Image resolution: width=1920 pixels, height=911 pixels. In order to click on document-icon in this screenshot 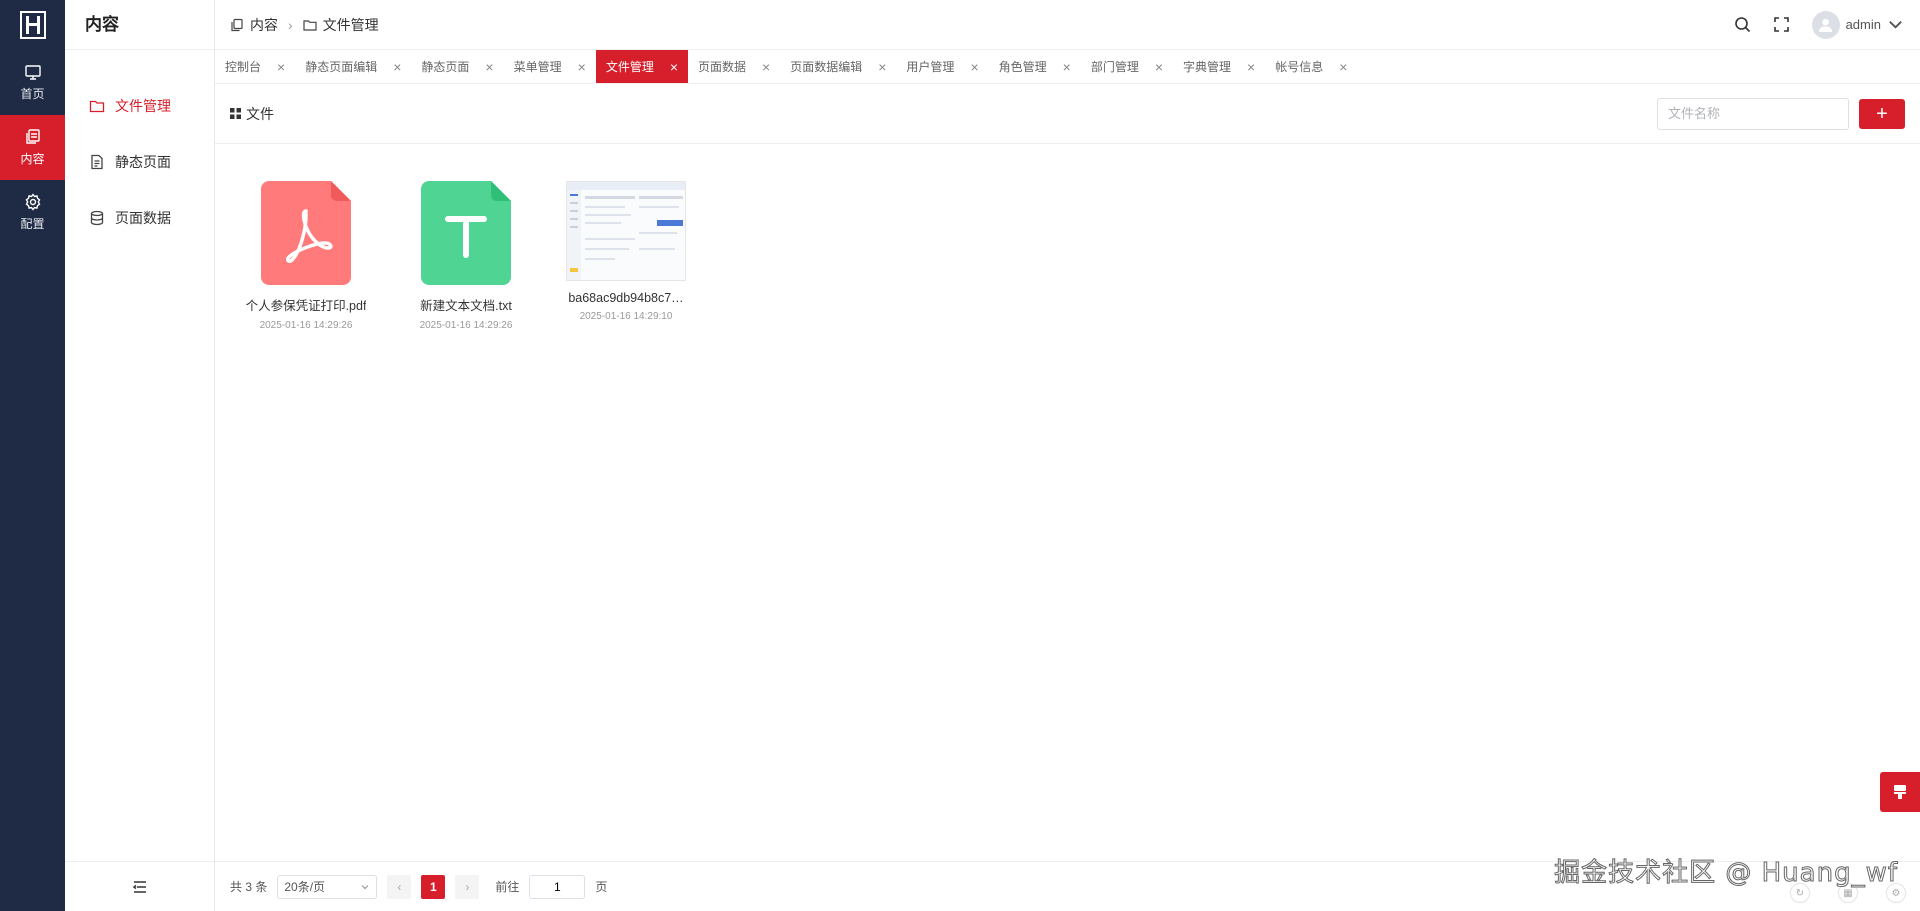, I will do `click(97, 162)`.